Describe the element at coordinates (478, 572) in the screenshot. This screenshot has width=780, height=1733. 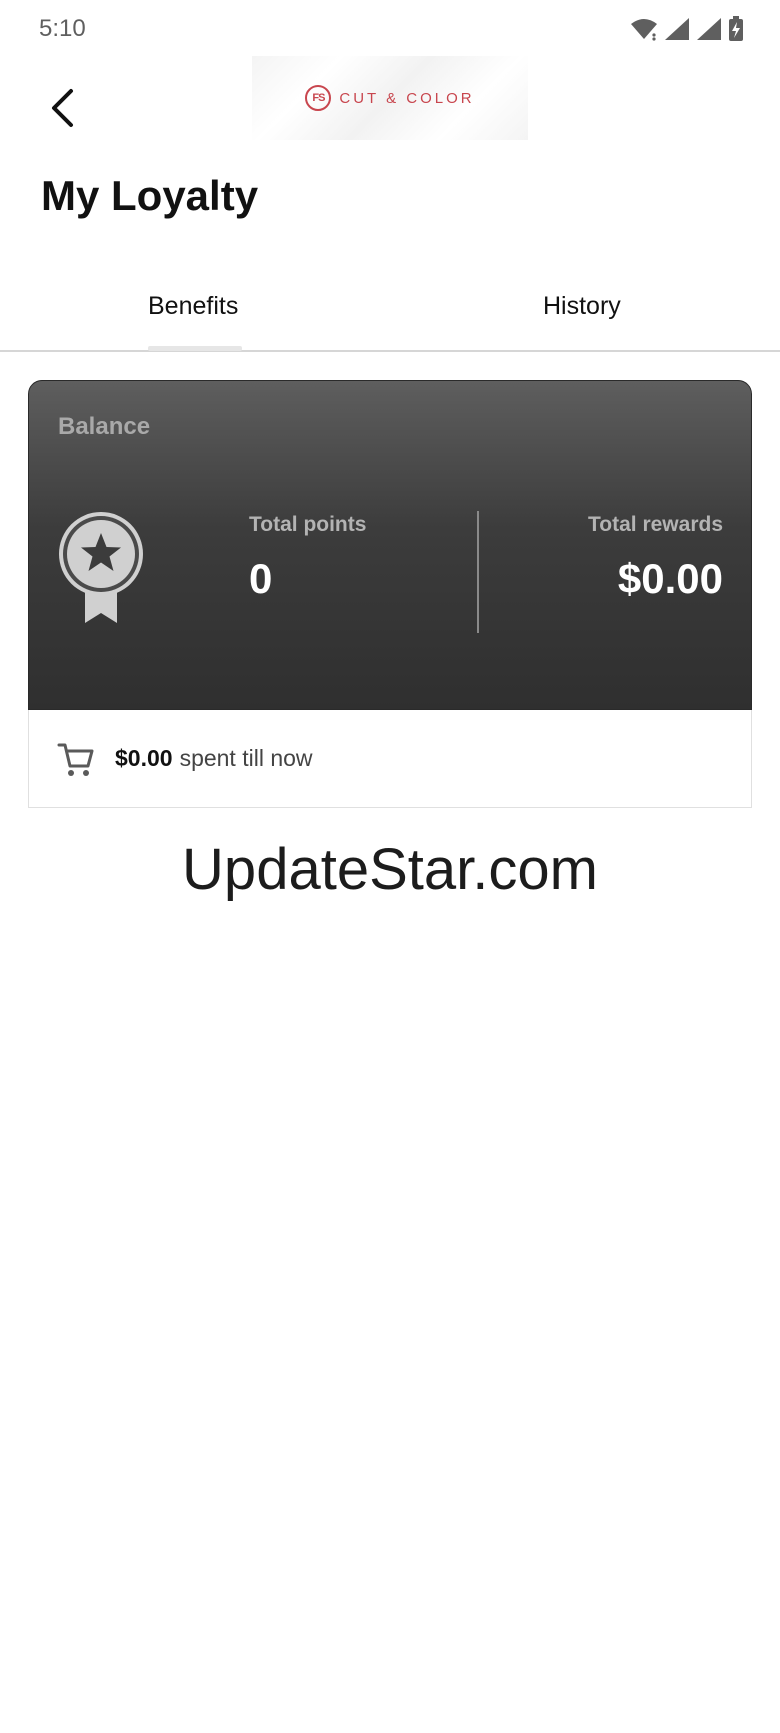
I see `card-divider` at that location.